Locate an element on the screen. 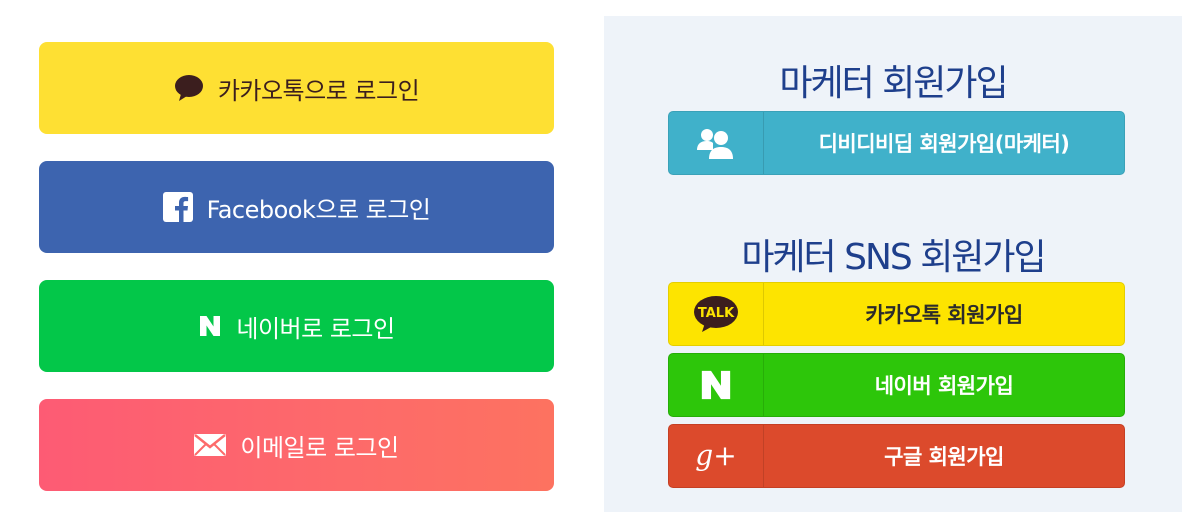 This screenshot has width=1200, height=526. email-login-label: 이메일로 로그인 is located at coordinates (319, 447).